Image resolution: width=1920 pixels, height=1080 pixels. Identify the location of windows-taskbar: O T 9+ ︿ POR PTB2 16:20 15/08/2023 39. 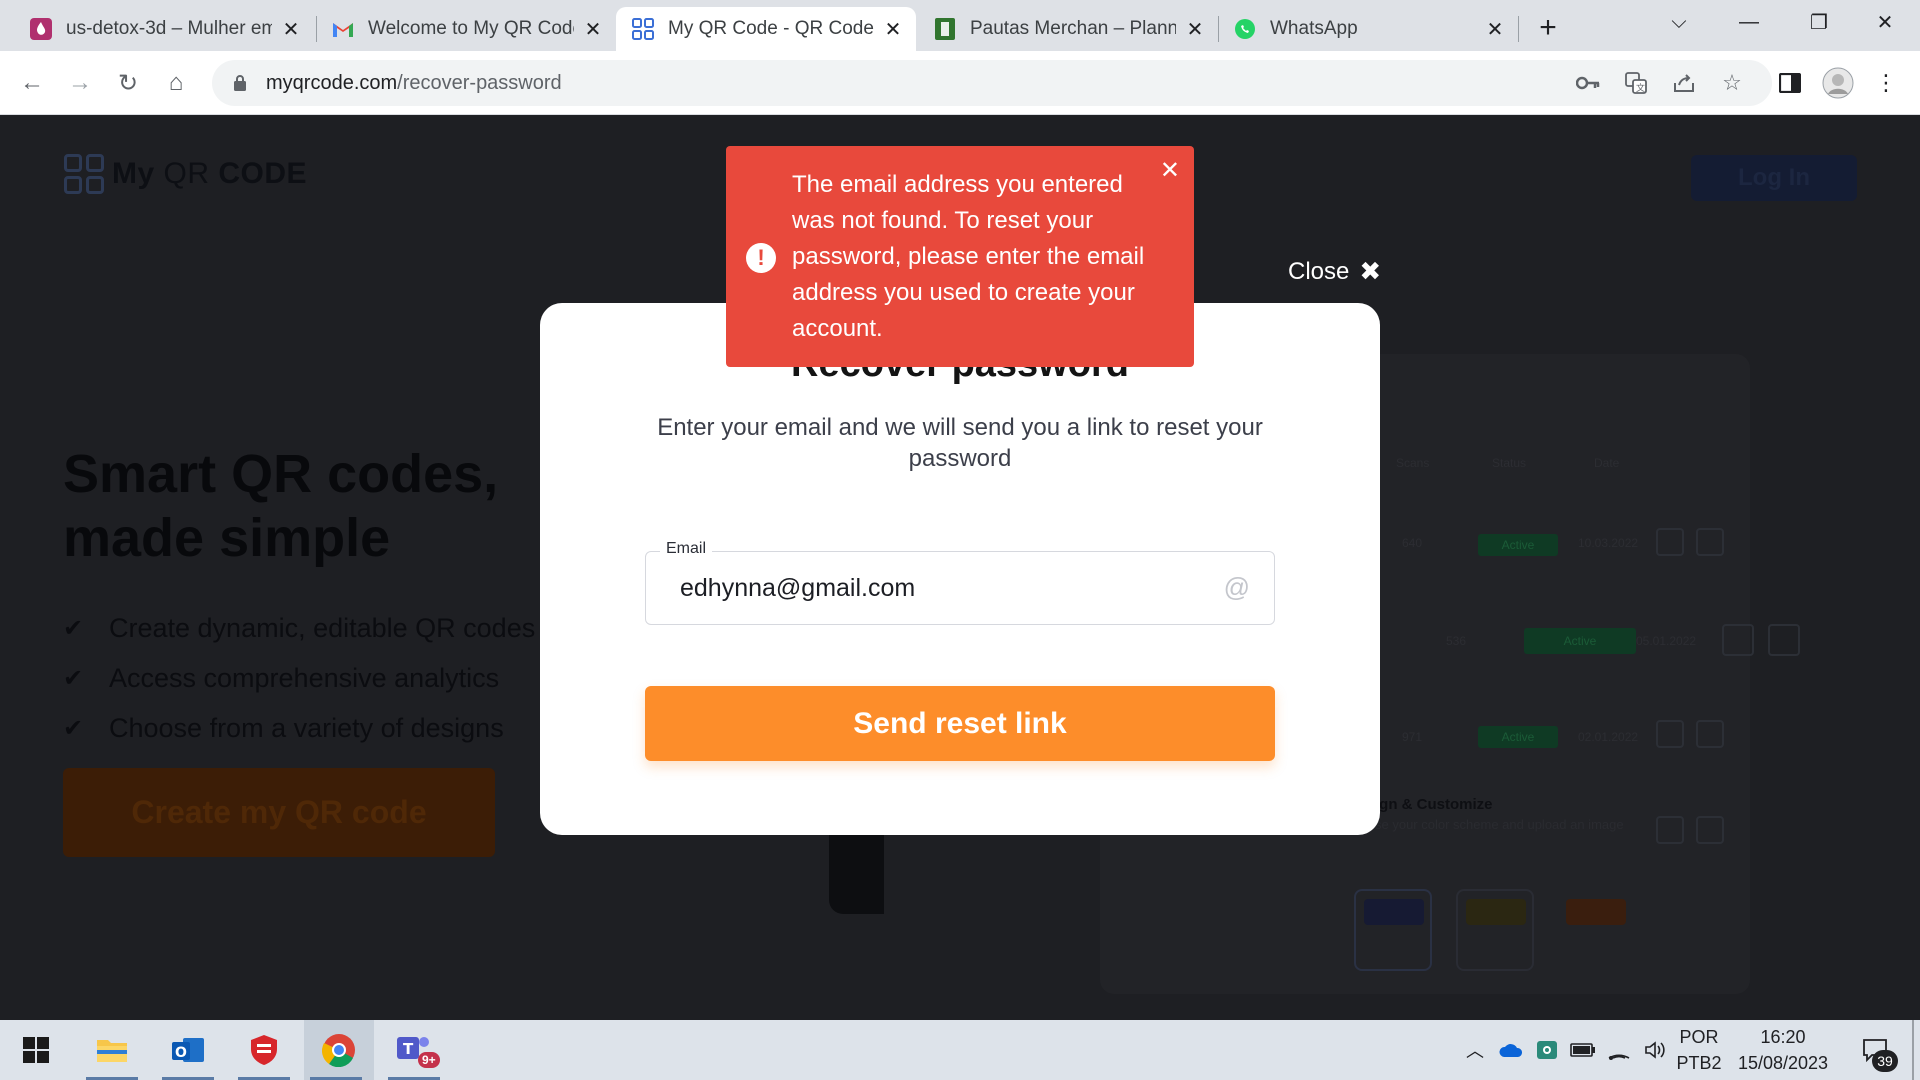
(960, 1050).